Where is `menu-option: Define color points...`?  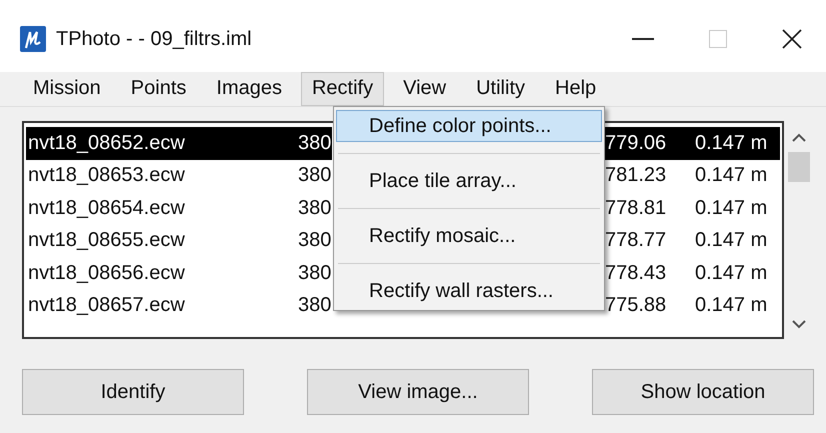 menu-option: Define color points... is located at coordinates (469, 126).